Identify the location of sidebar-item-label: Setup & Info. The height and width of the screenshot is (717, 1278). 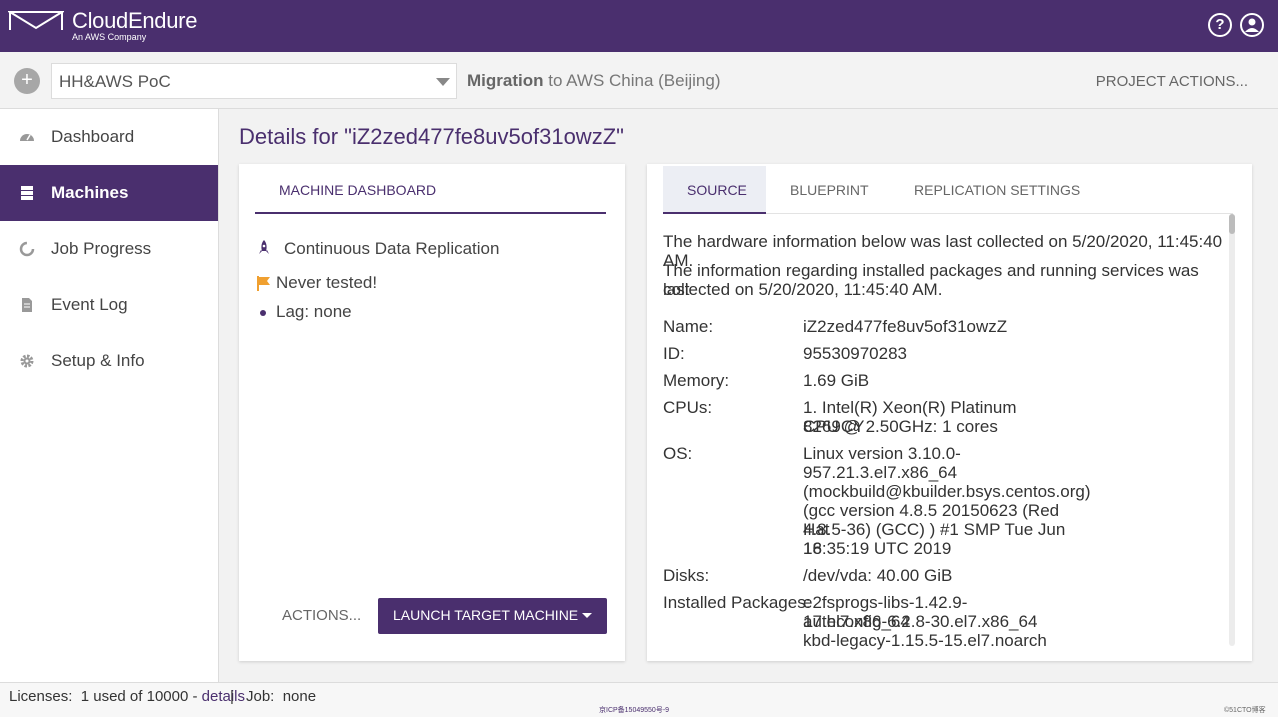
(98, 360).